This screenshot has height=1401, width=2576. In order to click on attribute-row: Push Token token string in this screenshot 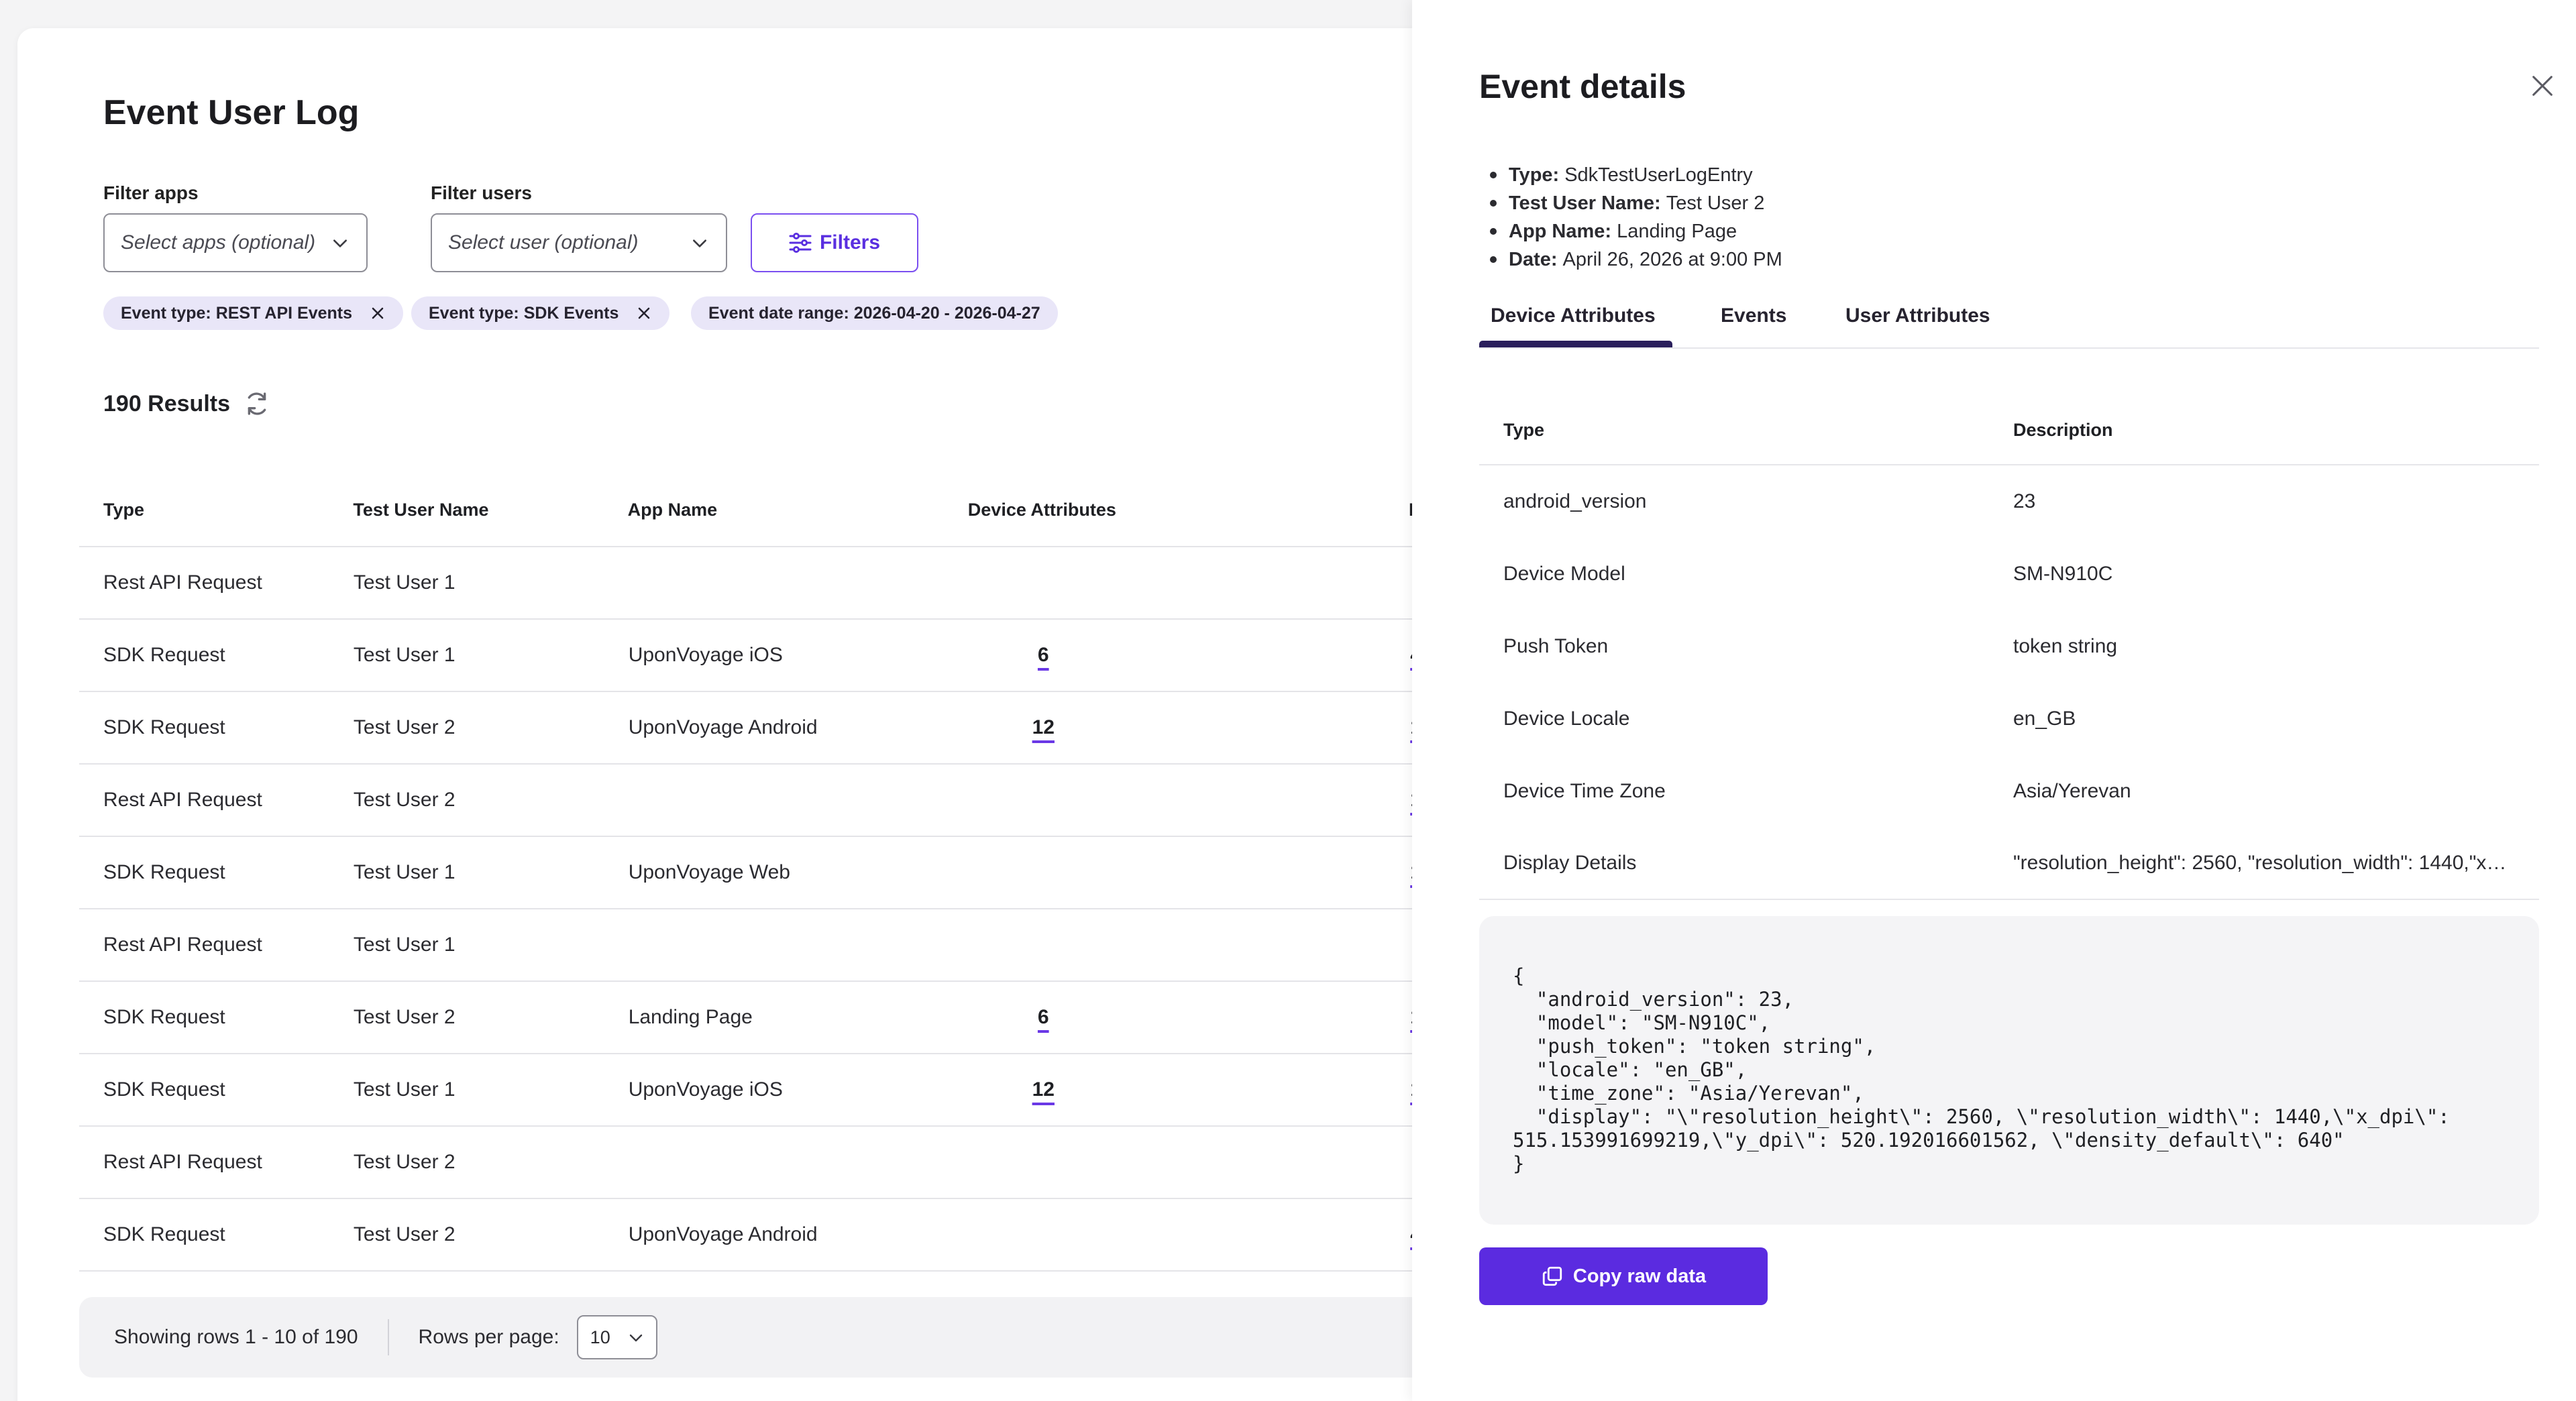, I will do `click(2009, 646)`.